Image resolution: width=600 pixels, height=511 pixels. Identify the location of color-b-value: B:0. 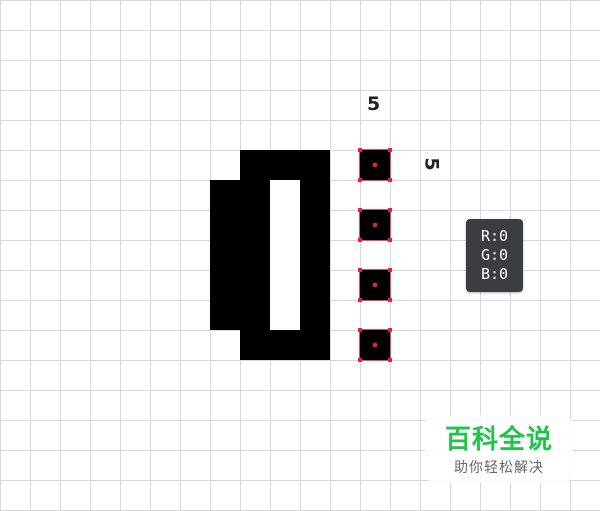
(494, 274).